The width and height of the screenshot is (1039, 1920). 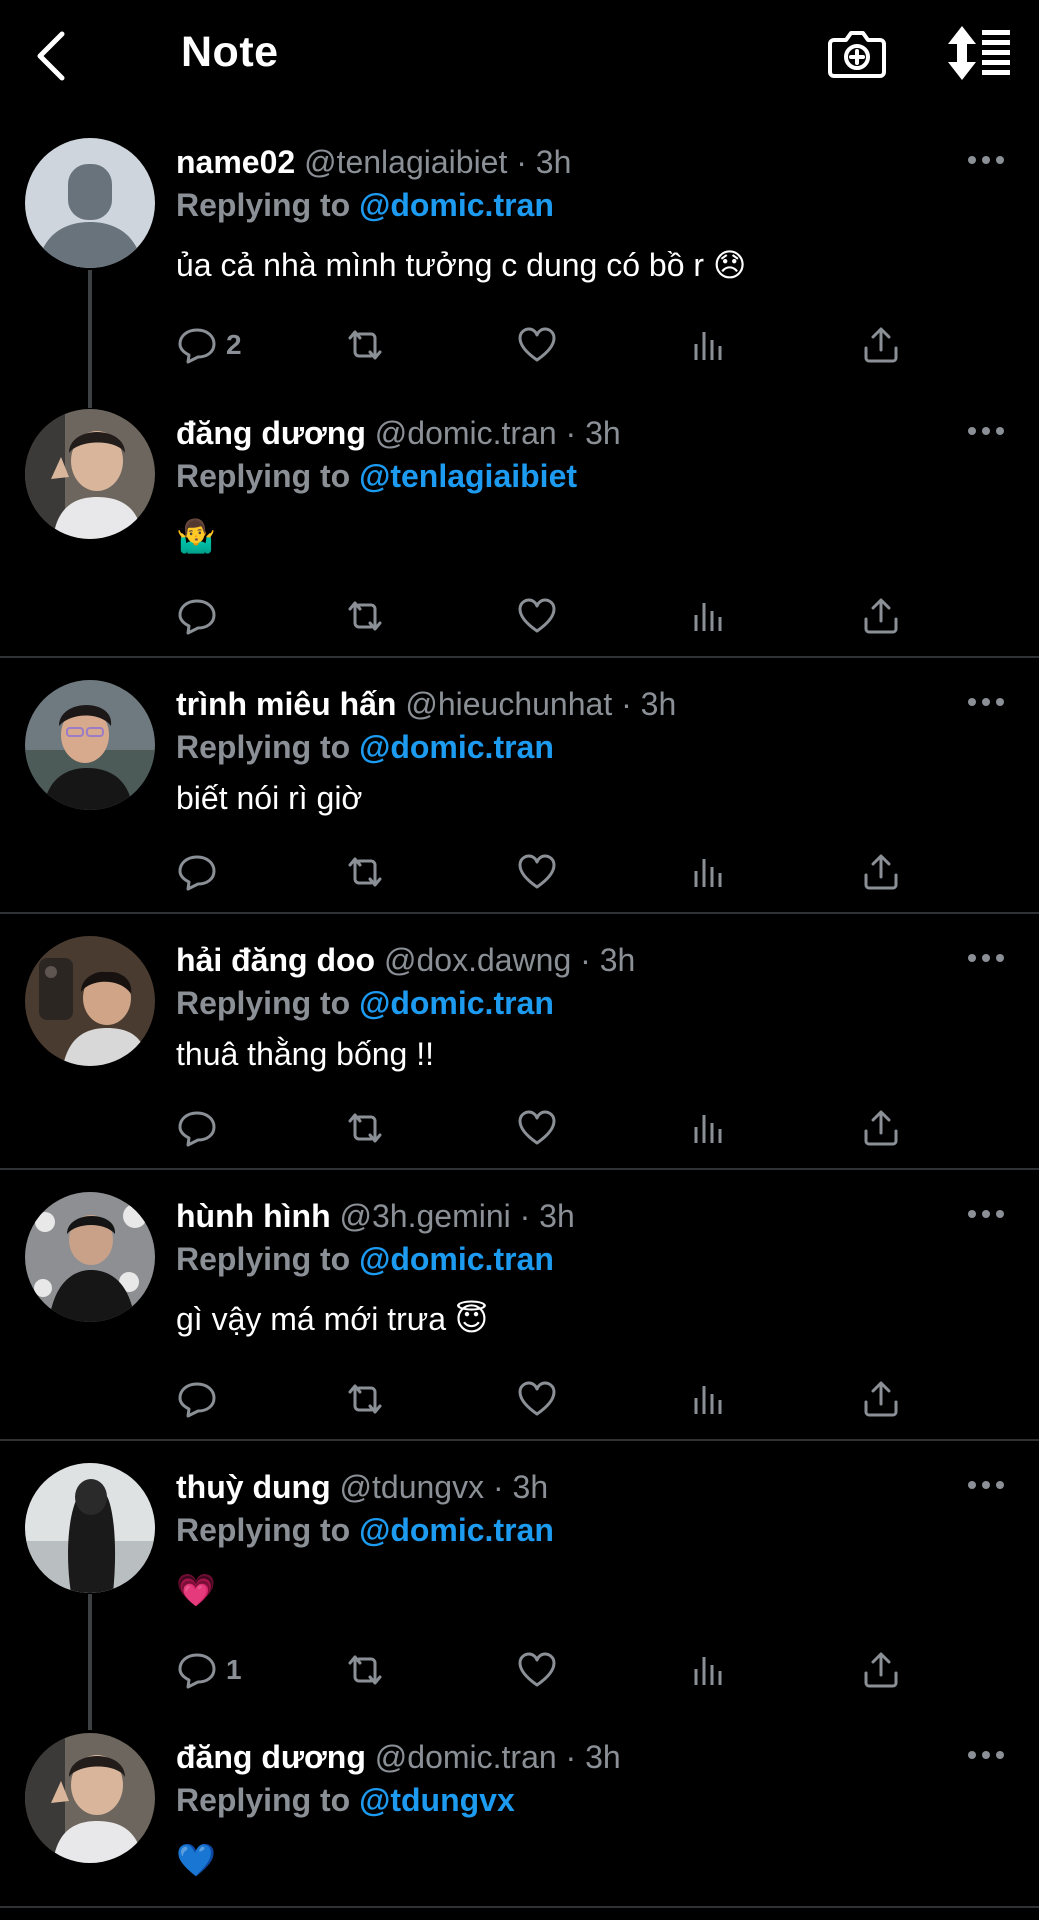 What do you see at coordinates (286, 704) in the screenshot?
I see `author-name: trình miêu hấn` at bounding box center [286, 704].